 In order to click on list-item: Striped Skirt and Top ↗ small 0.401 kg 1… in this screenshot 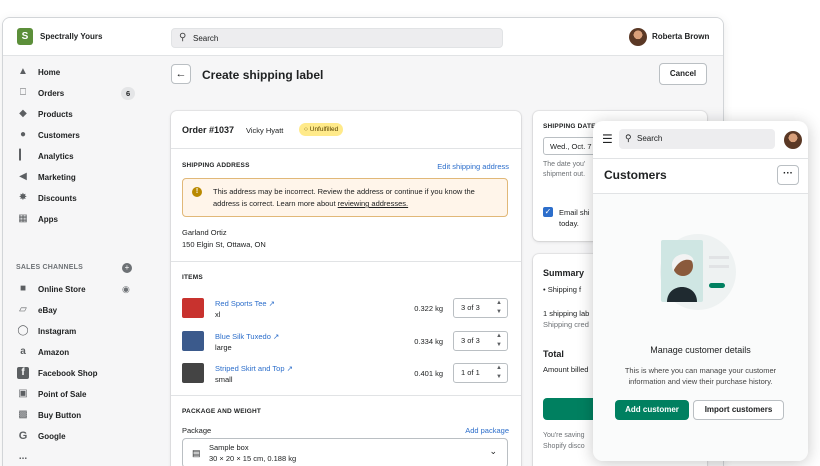, I will do `click(347, 376)`.